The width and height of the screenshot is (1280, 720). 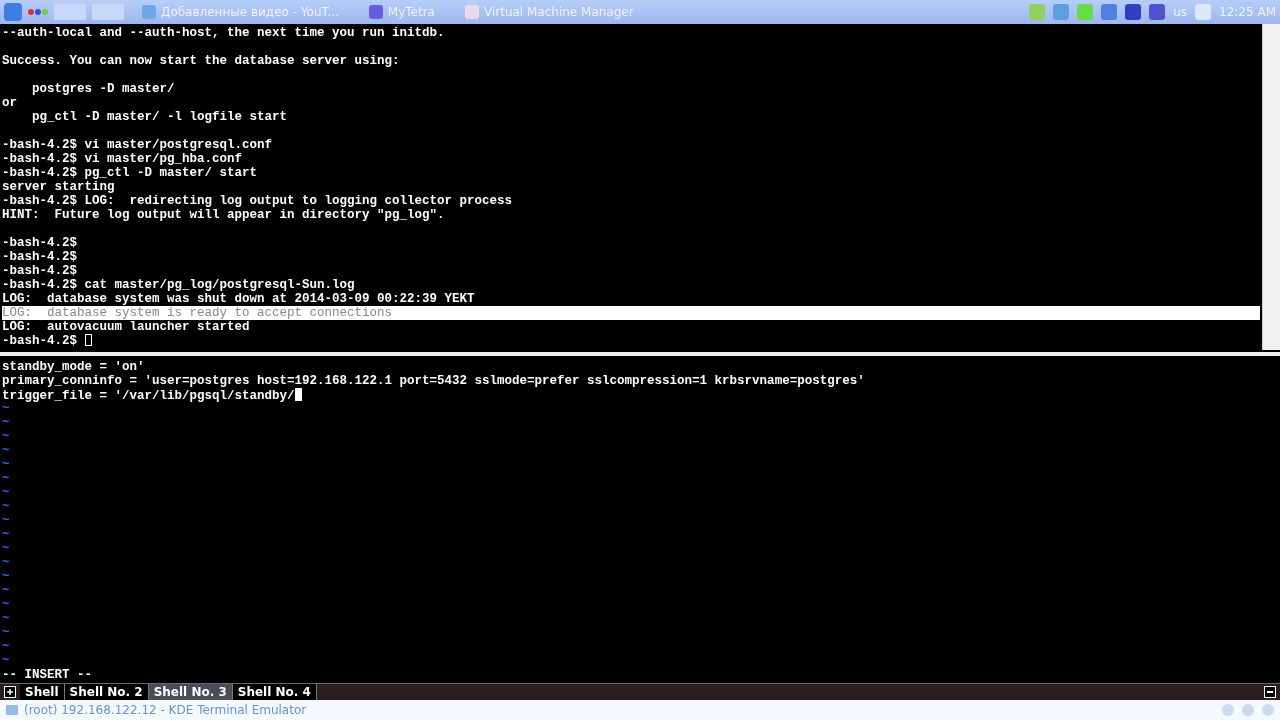 I want to click on tab: Shell No. 4, so click(x=274, y=692).